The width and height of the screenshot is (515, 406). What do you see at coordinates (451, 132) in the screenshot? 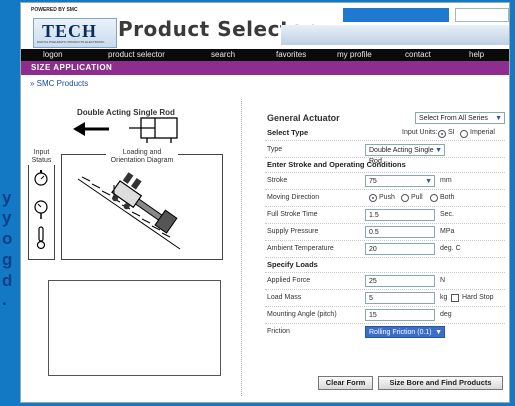
I see `si-label: SI` at bounding box center [451, 132].